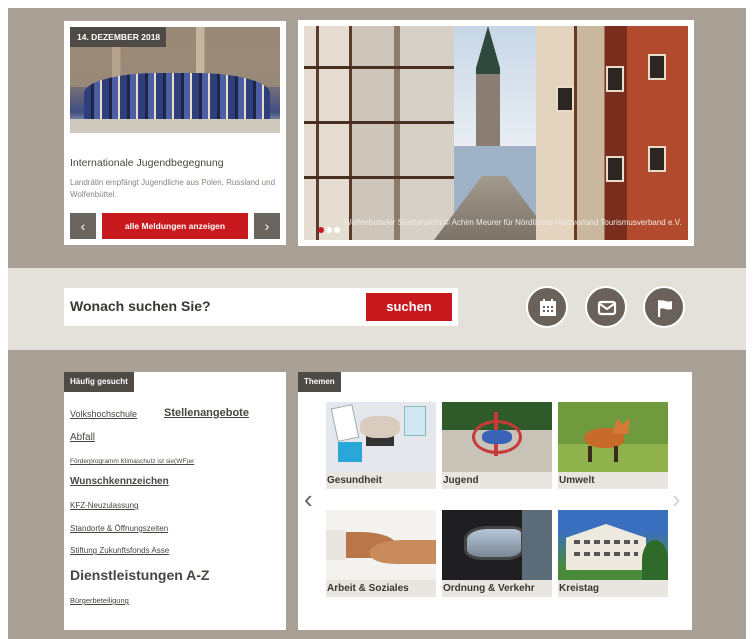  What do you see at coordinates (177, 98) in the screenshot?
I see `group-of-people` at bounding box center [177, 98].